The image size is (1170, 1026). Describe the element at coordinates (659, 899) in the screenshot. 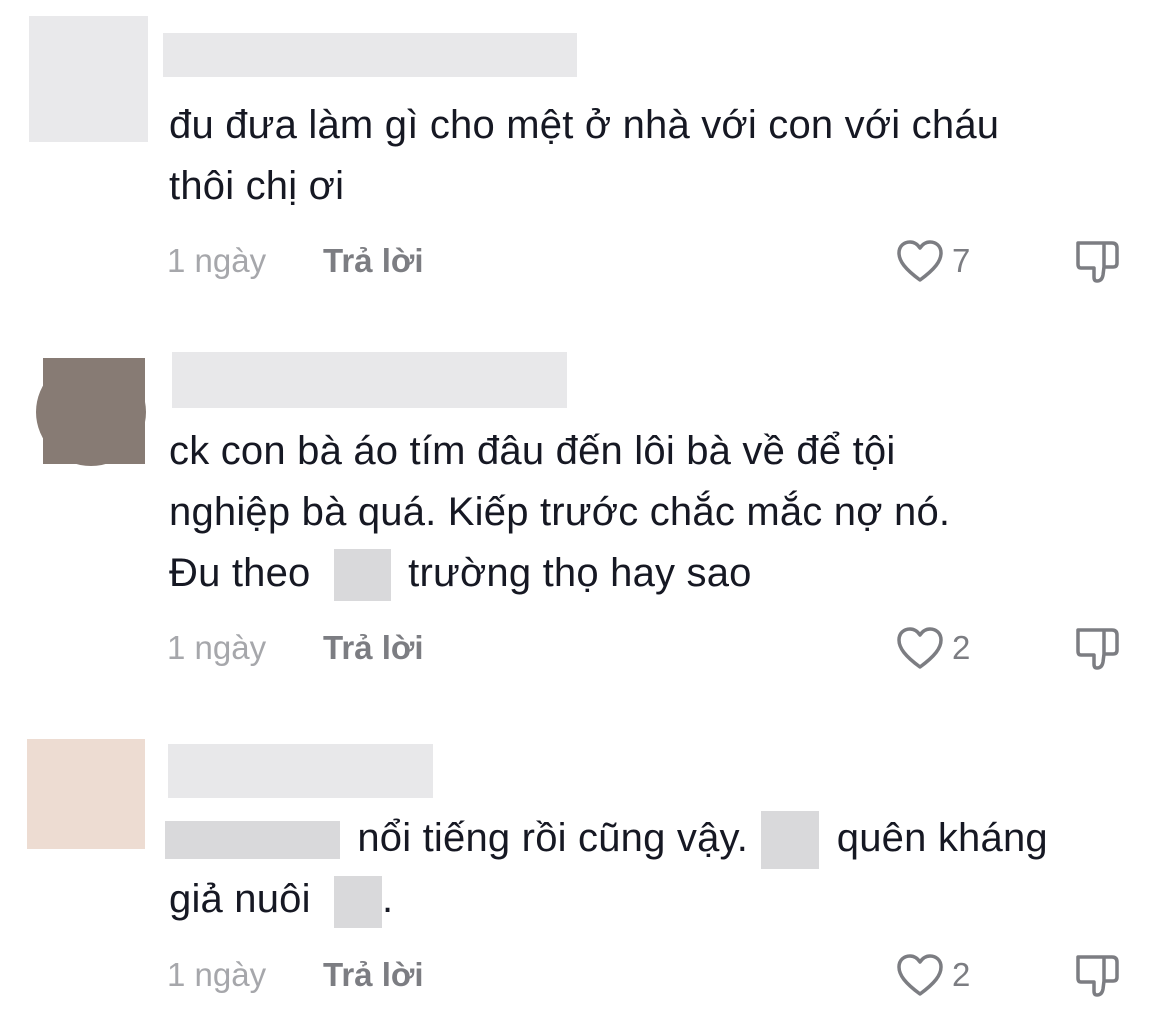

I see `comment-text-line: giả nuôi .` at that location.